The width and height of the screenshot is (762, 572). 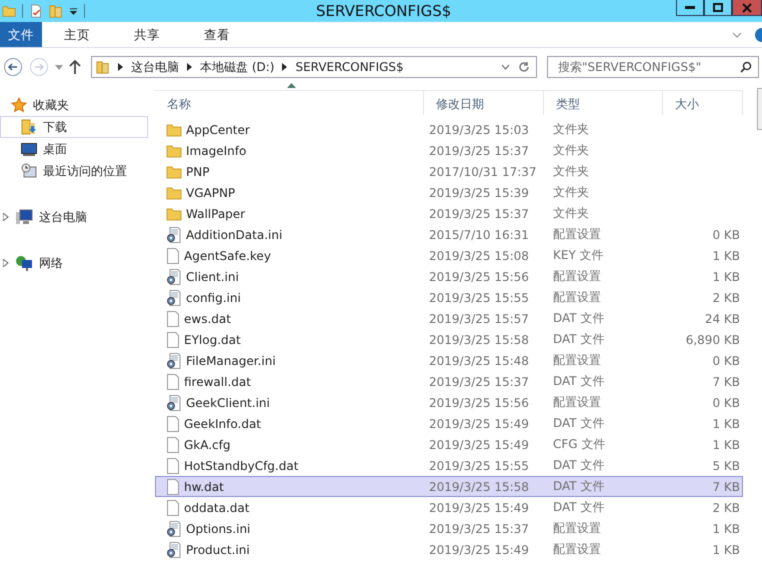 I want to click on refresh-icon, so click(x=524, y=67).